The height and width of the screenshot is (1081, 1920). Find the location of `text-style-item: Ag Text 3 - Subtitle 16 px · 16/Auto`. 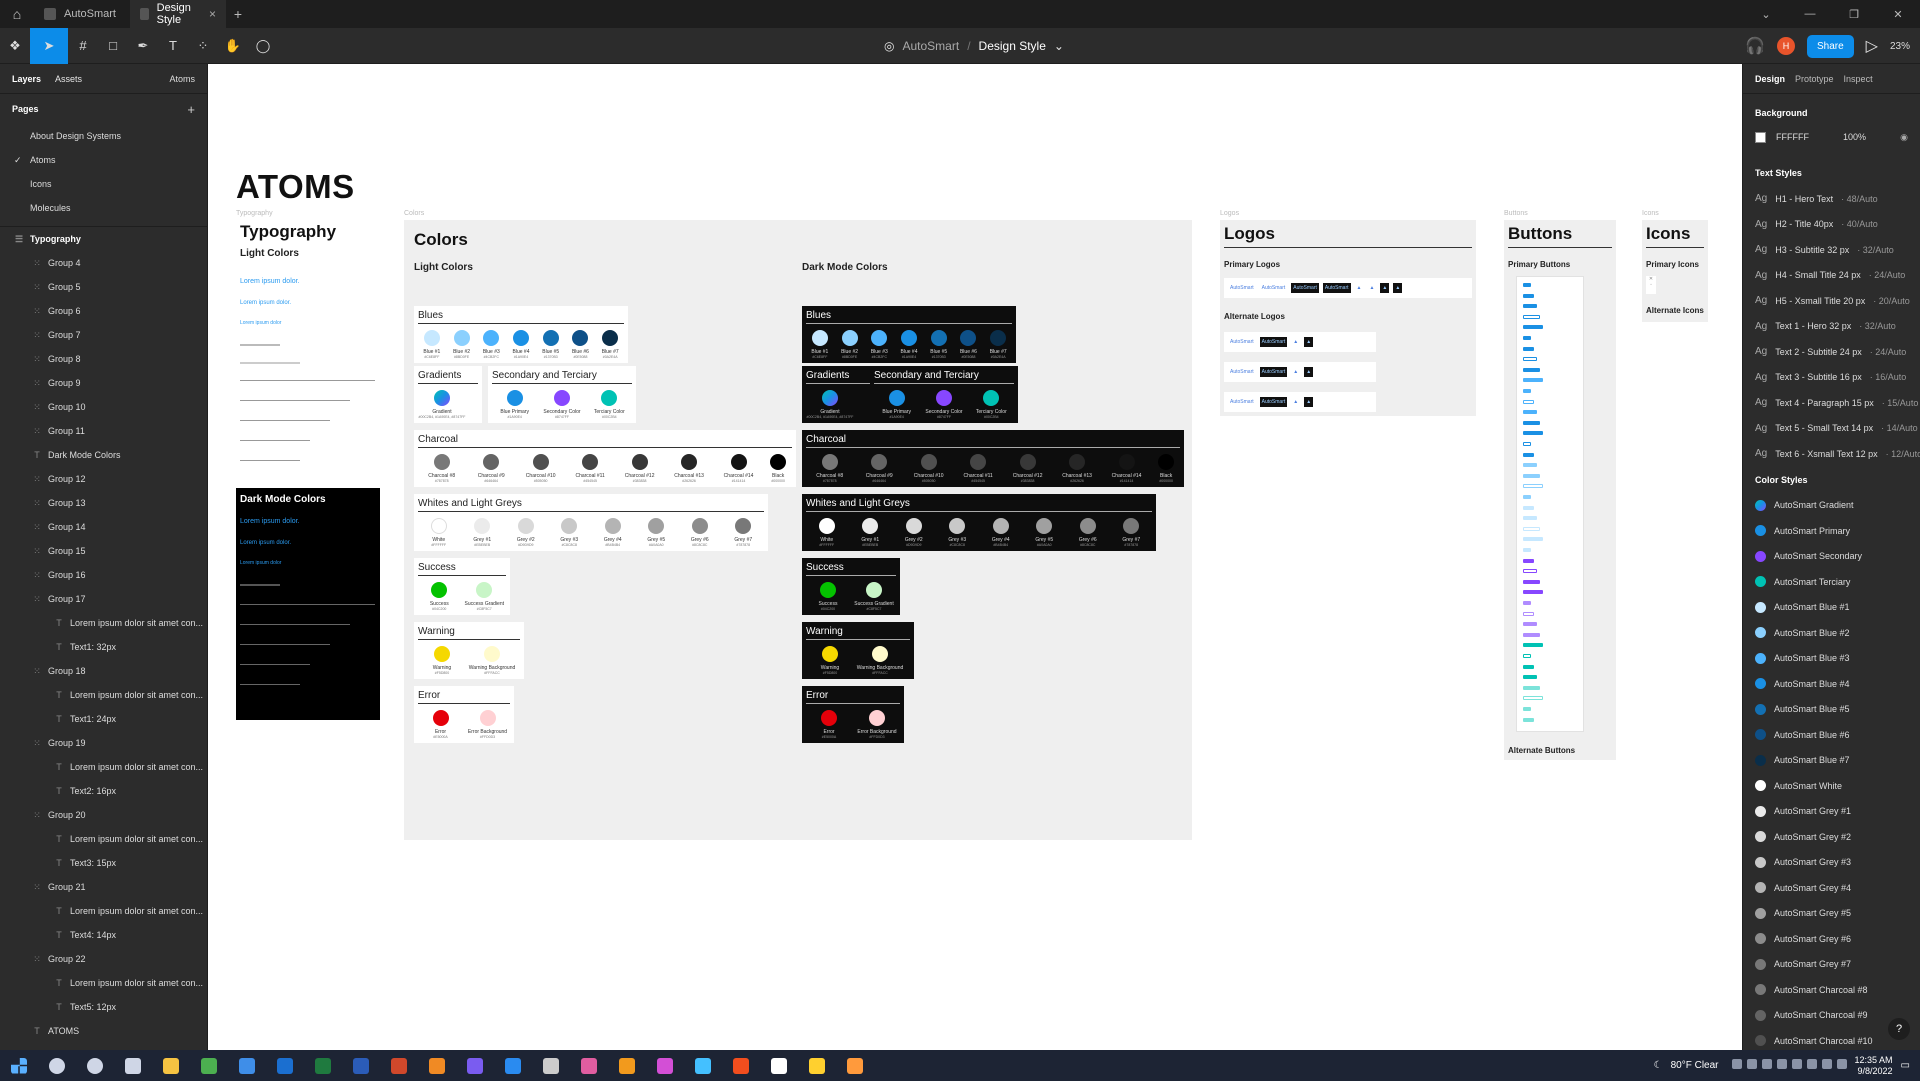

text-style-item: Ag Text 3 - Subtitle 16 px · 16/Auto is located at coordinates (1831, 378).